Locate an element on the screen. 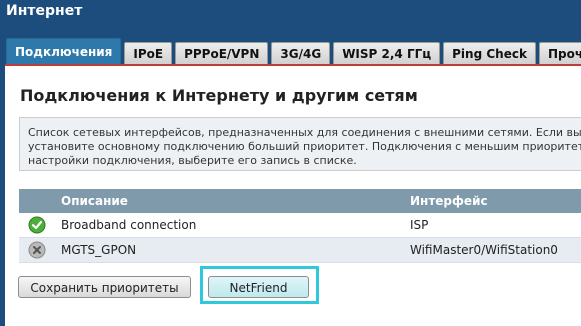 The height and width of the screenshot is (326, 581). section-title: Подключения к Интернету и другим сетям is located at coordinates (219, 95).